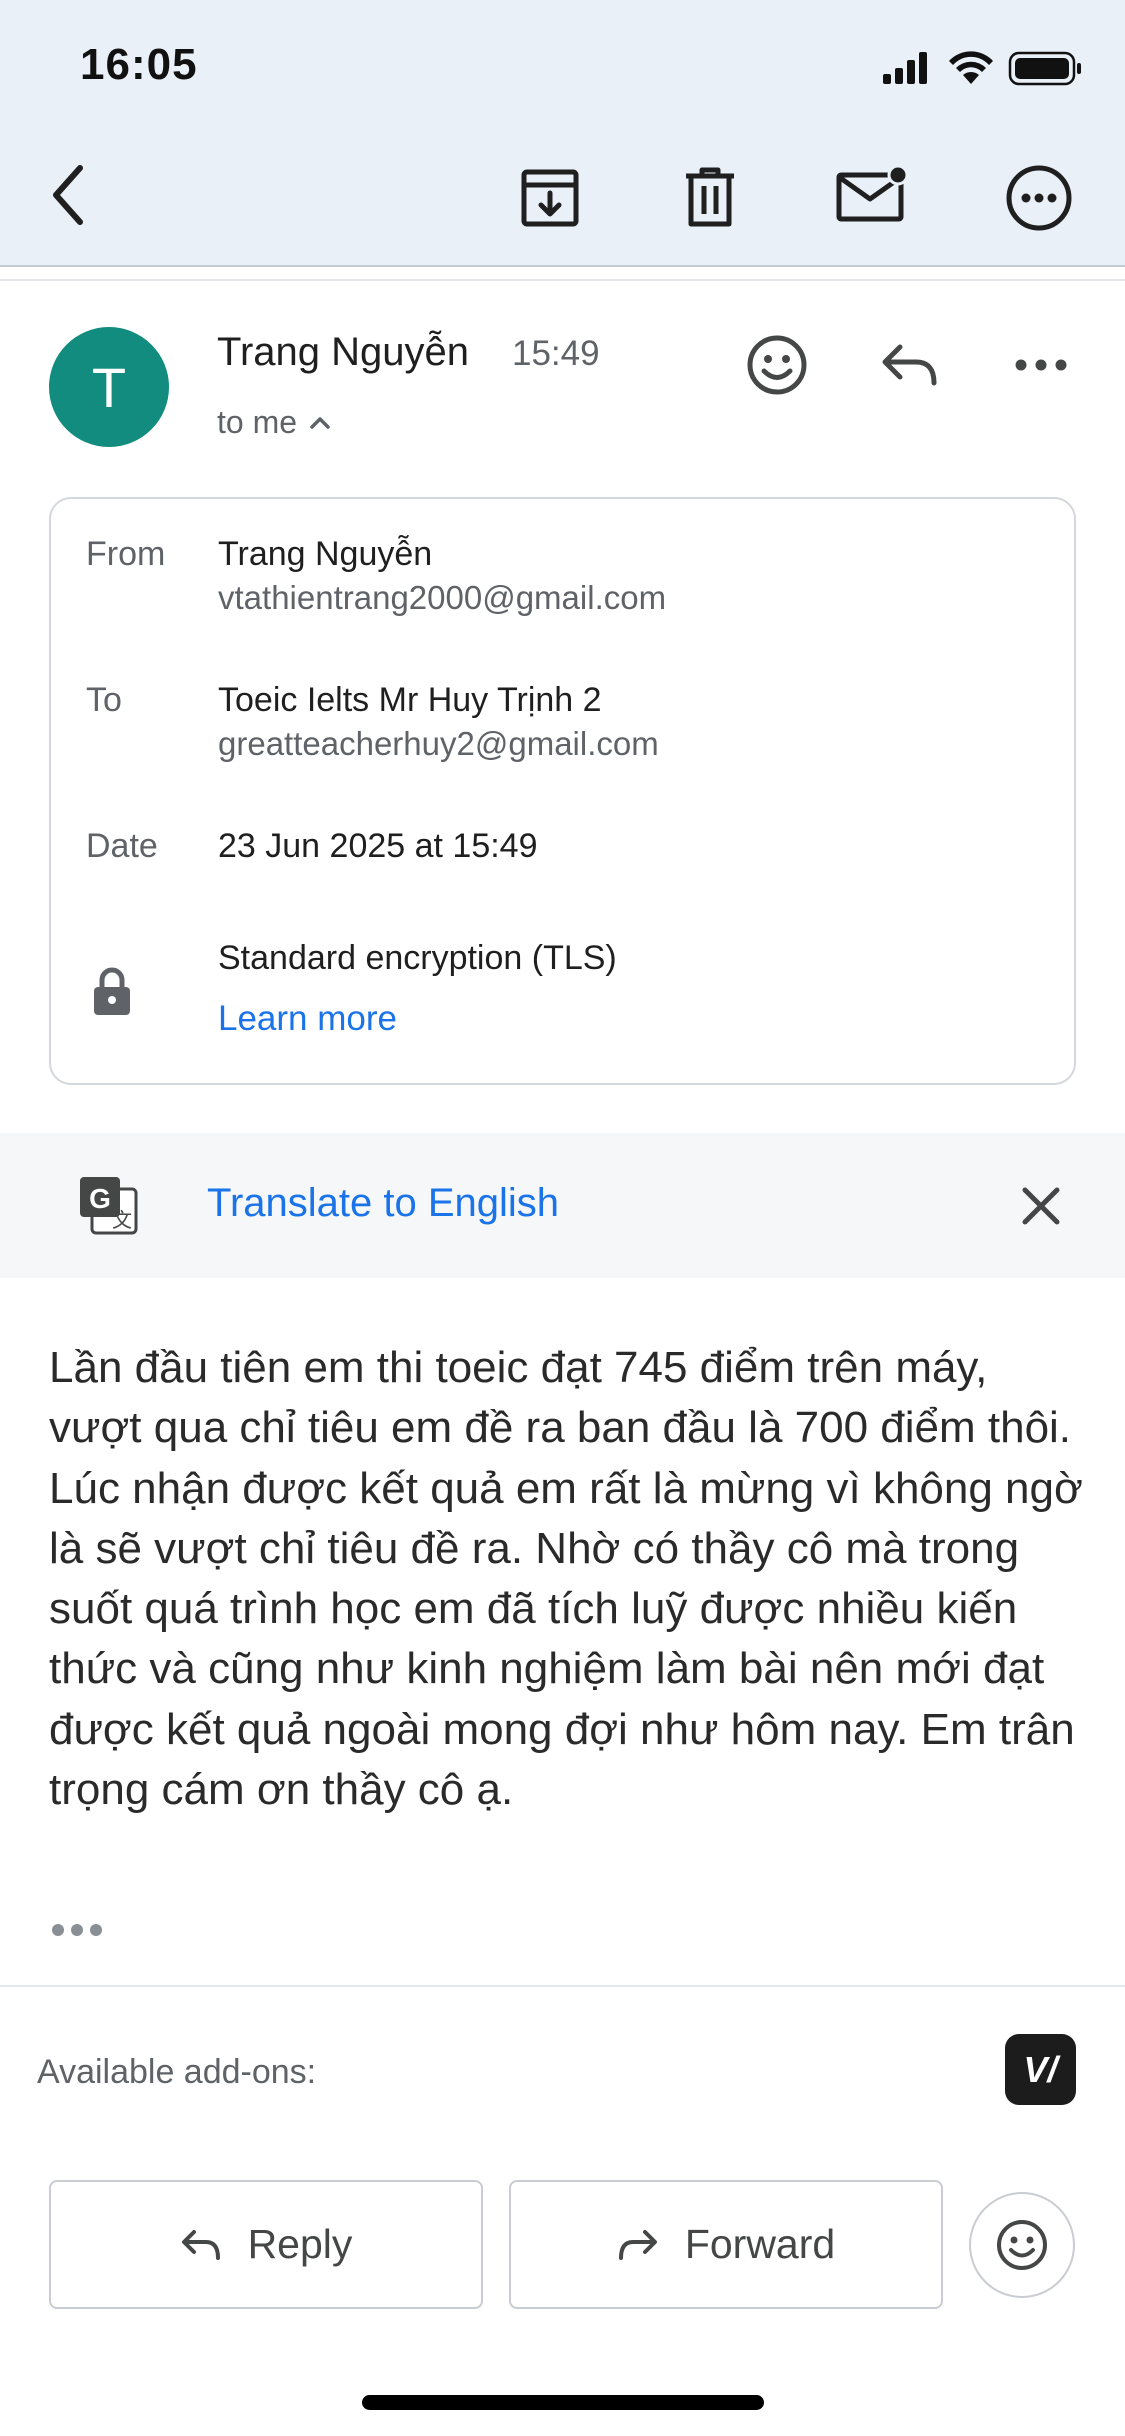 The width and height of the screenshot is (1125, 2436). I want to click on body-divider, so click(562, 1986).